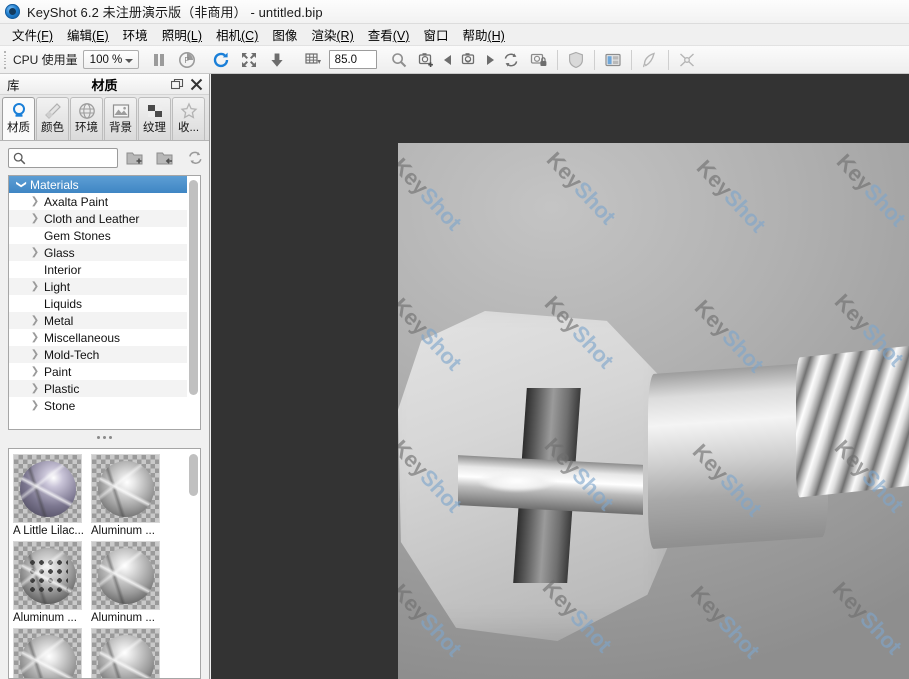  Describe the element at coordinates (332, 34) in the screenshot. I see `menu-item-7: 渲染(R)` at that location.